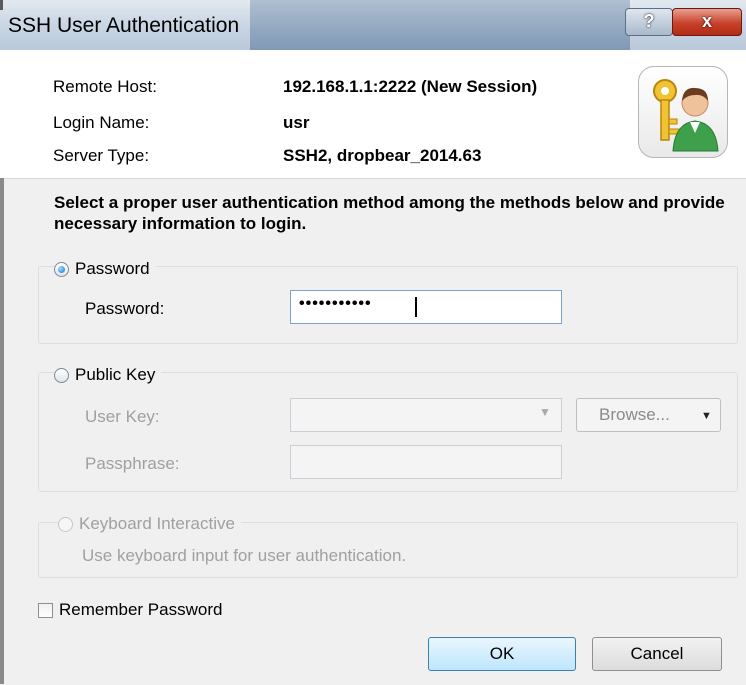 The height and width of the screenshot is (685, 746). I want to click on public-key-method-label: Public Key, so click(118, 375).